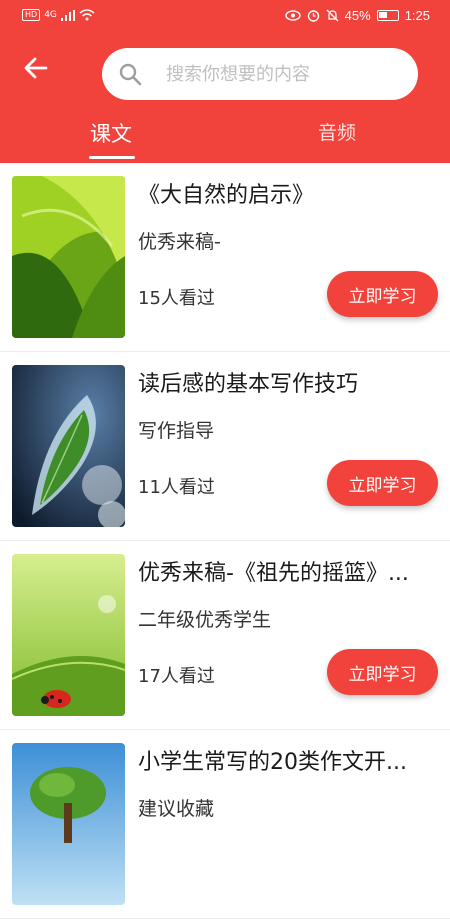  I want to click on item-title: 《大自然的启示》, so click(226, 195).